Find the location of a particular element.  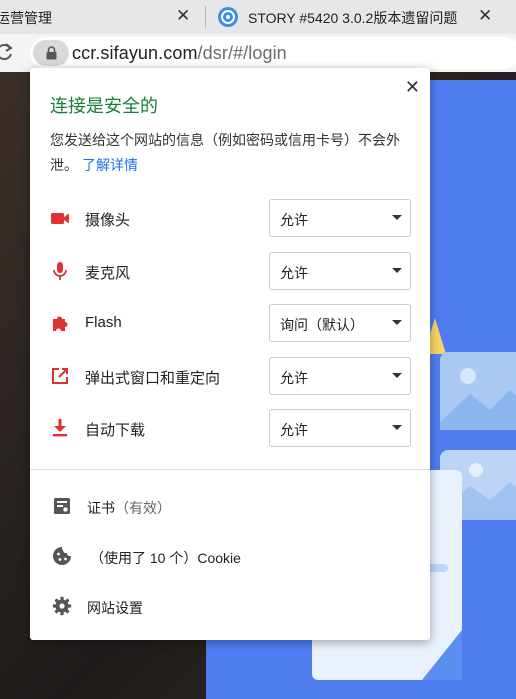

site-settings-row: 网站设置 is located at coordinates (230, 606).